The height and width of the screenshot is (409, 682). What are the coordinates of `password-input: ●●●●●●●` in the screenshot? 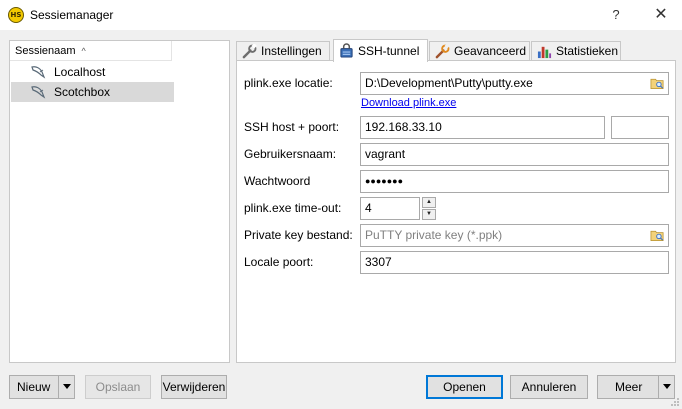 It's located at (514, 181).